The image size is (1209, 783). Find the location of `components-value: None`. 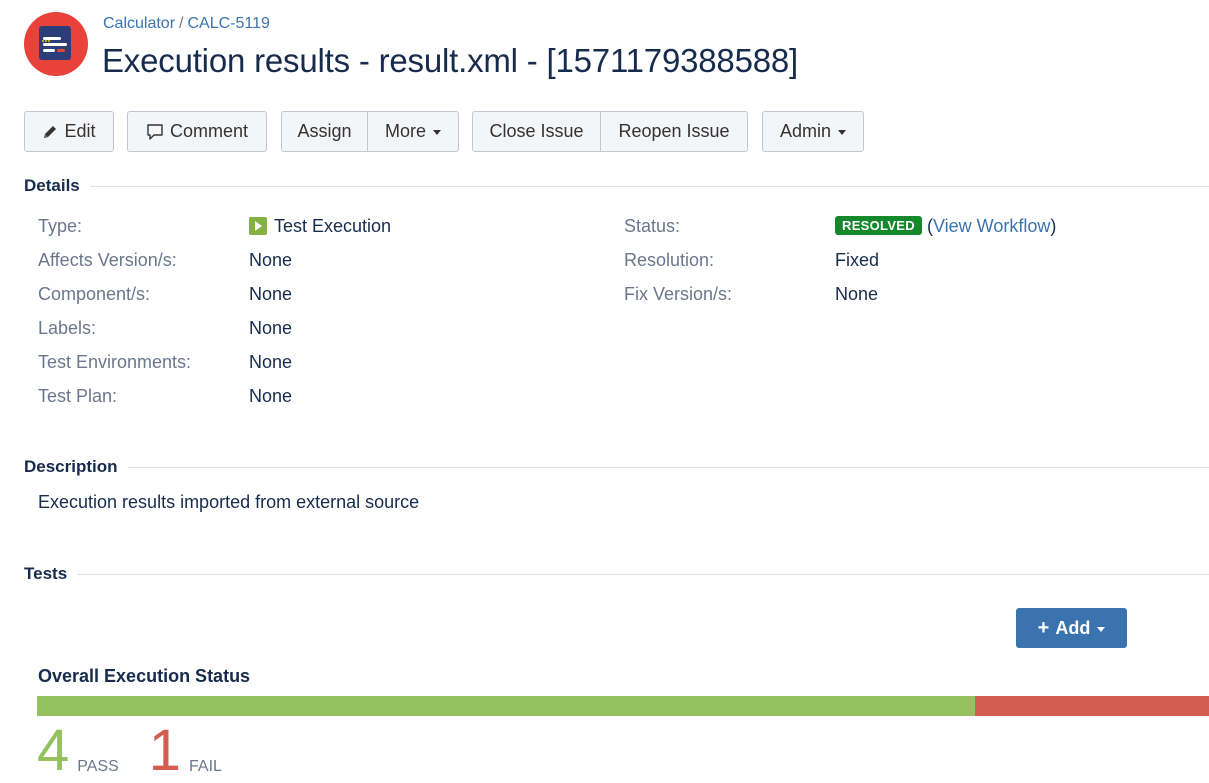

components-value: None is located at coordinates (271, 294).